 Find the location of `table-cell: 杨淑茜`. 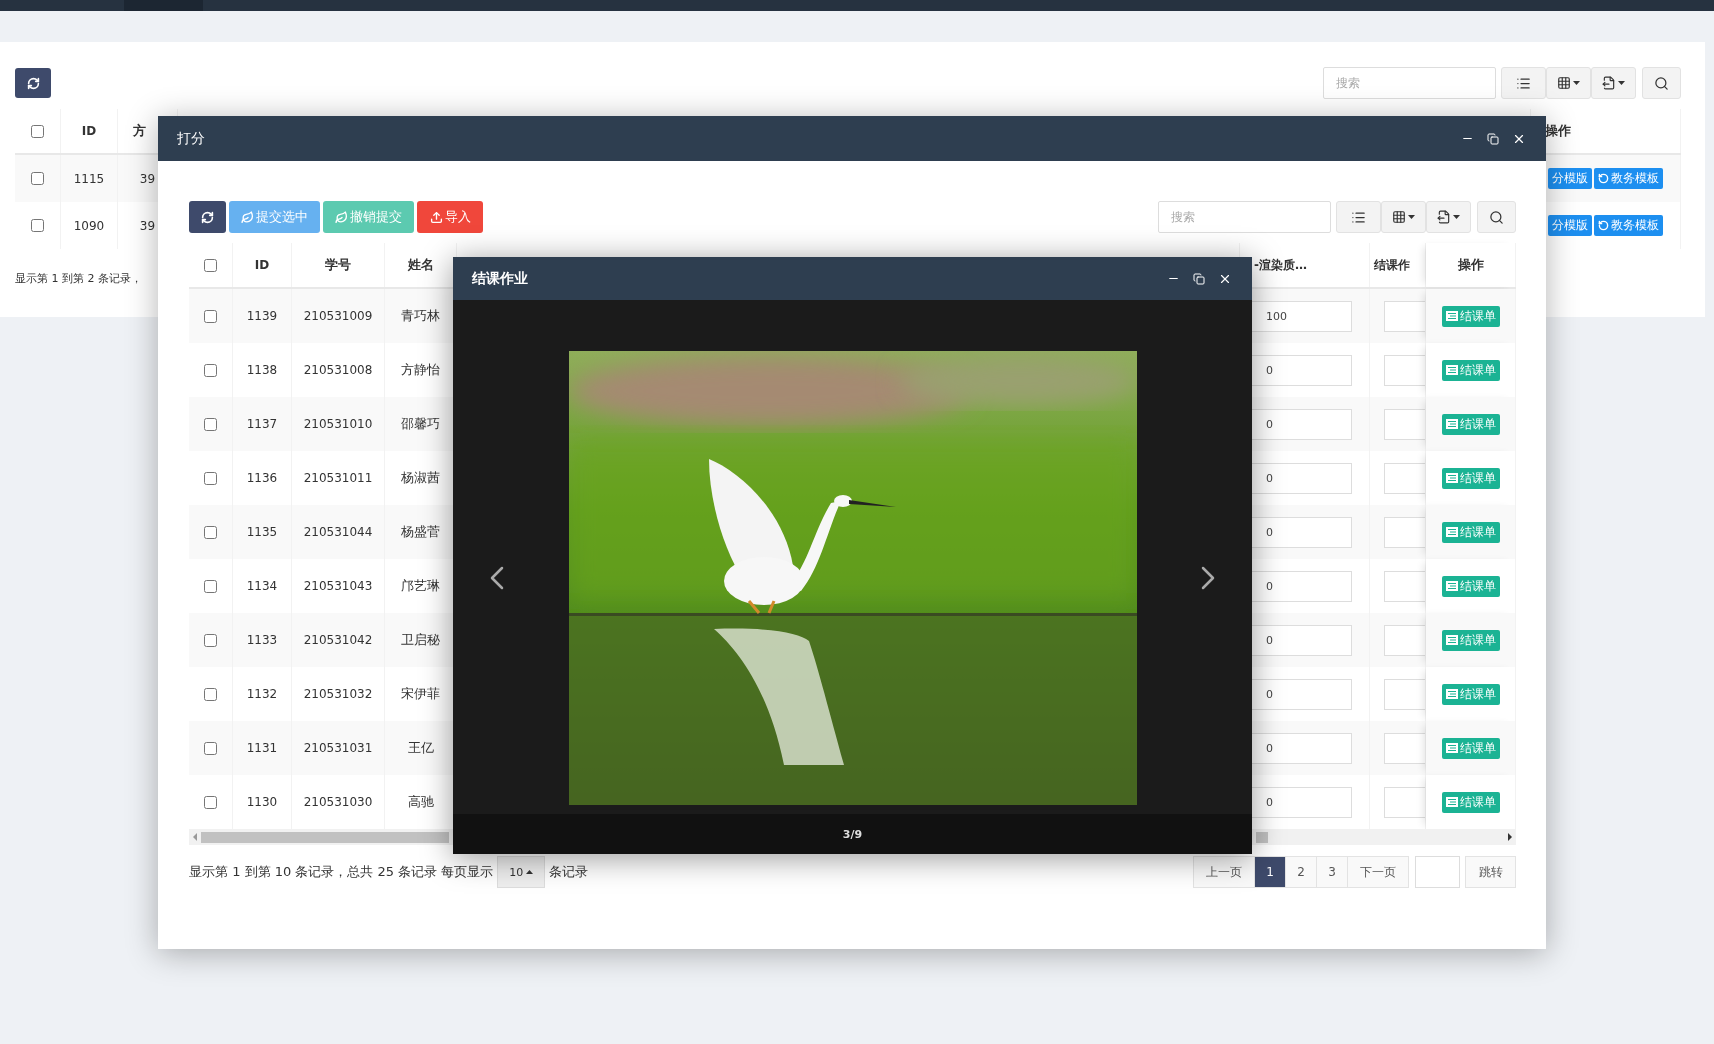

table-cell: 杨淑茜 is located at coordinates (420, 478).